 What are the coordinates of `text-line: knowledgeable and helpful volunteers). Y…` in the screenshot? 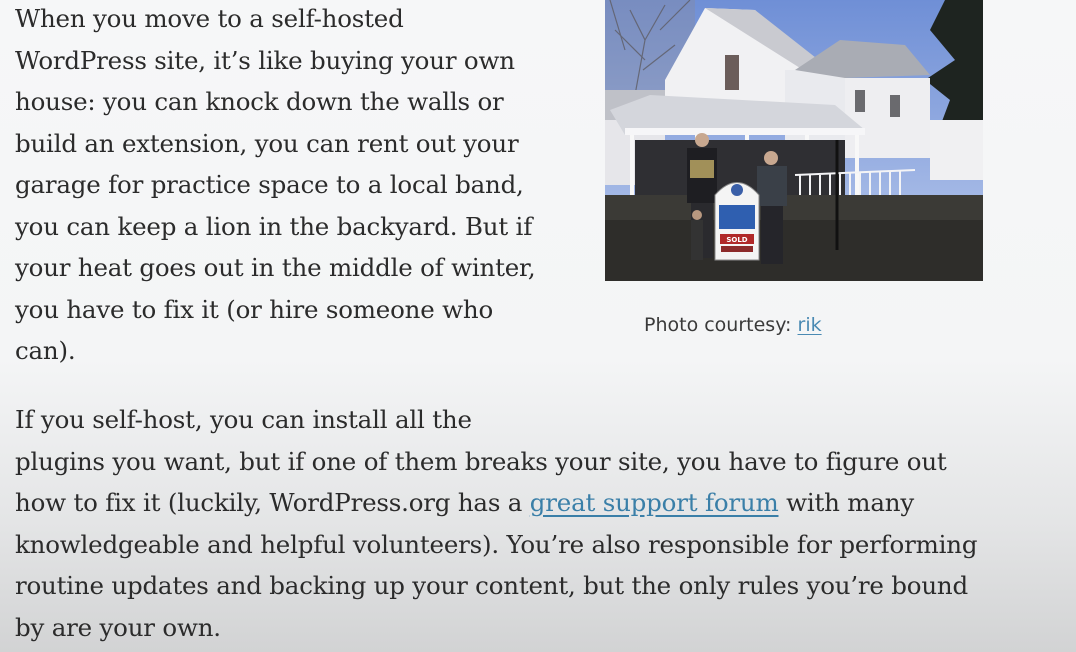 It's located at (496, 544).